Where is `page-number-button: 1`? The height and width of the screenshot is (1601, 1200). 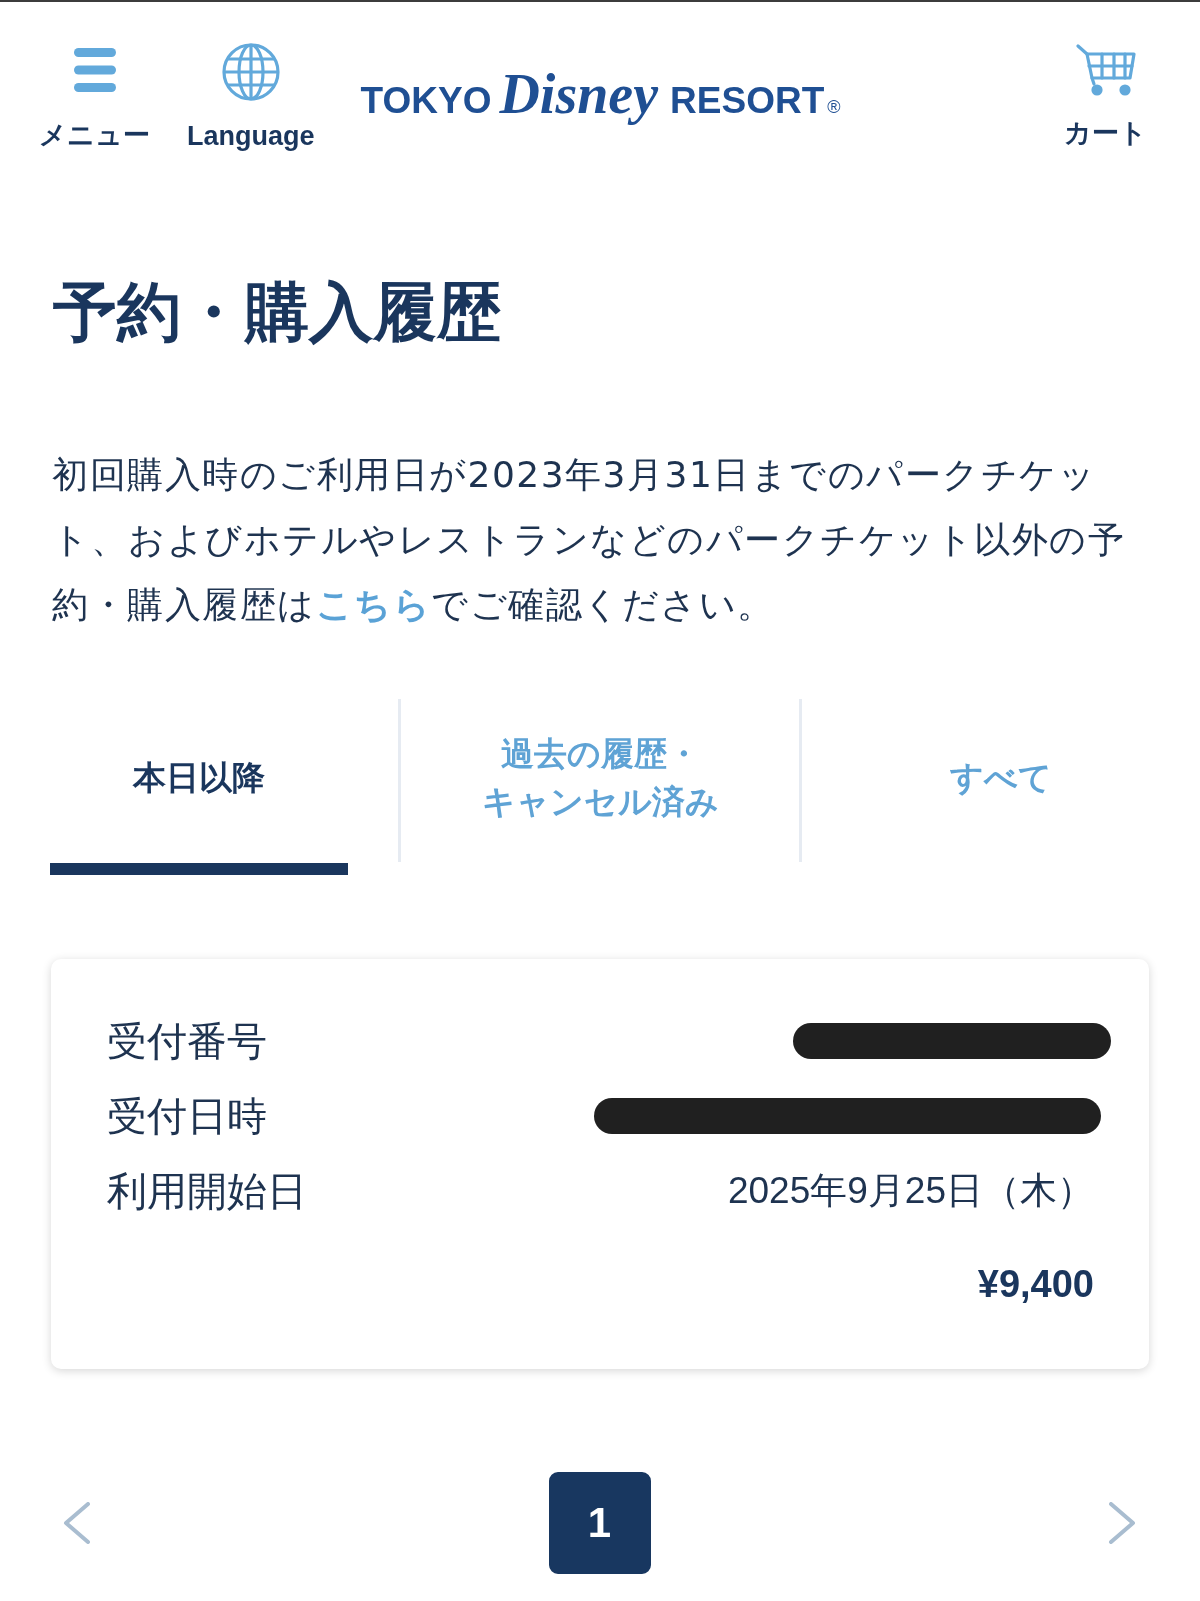
page-number-button: 1 is located at coordinates (599, 1523).